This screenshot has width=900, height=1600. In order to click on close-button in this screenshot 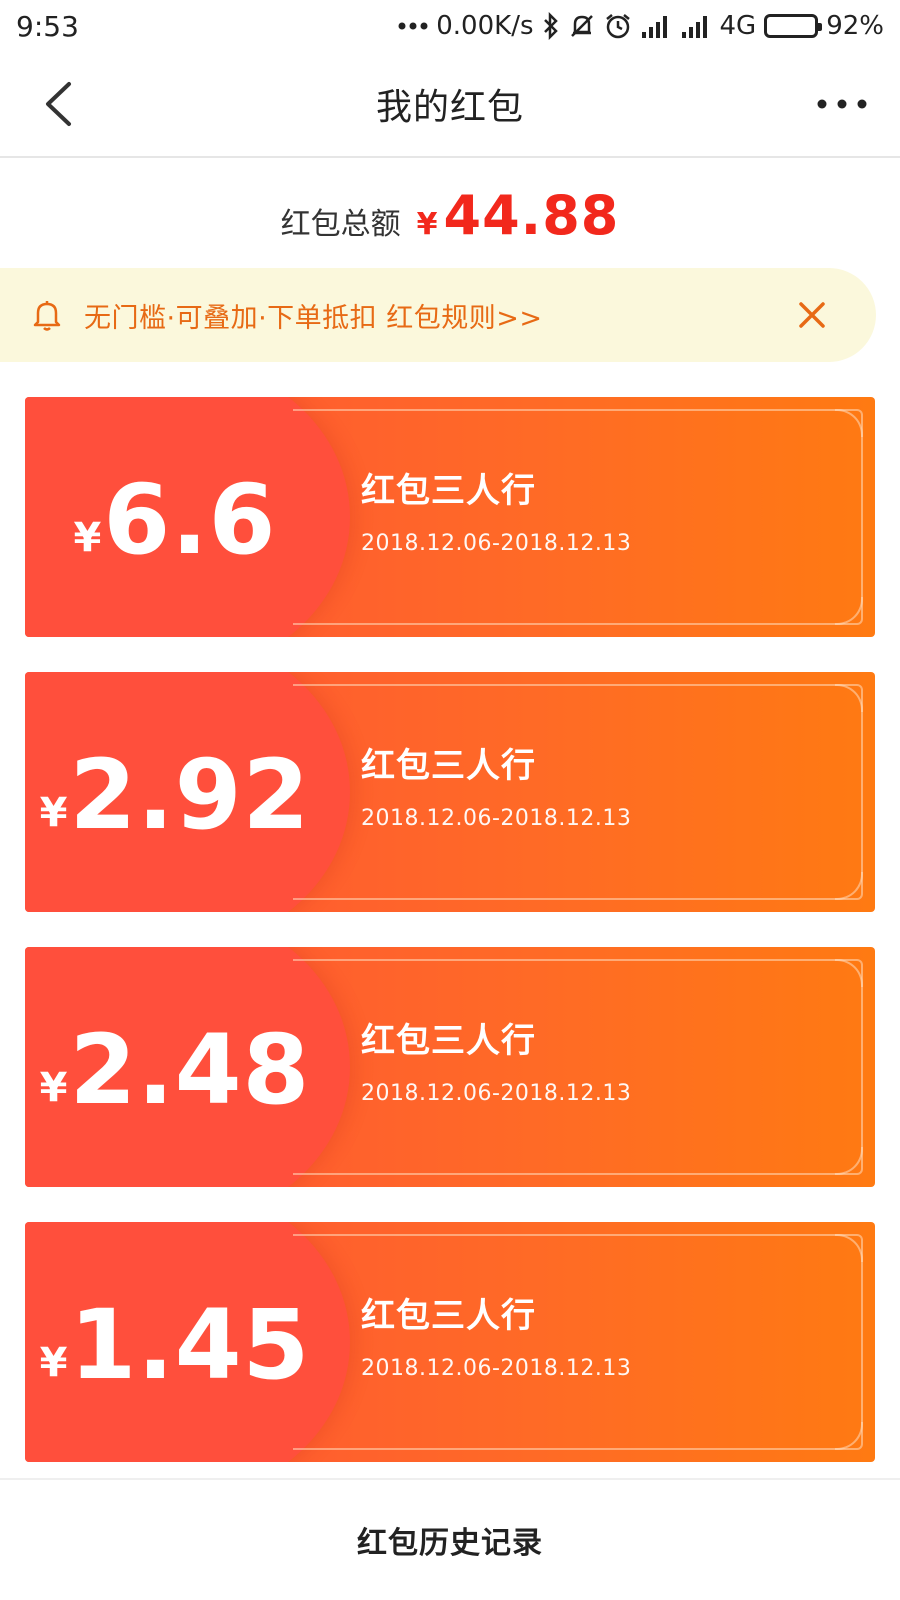, I will do `click(812, 315)`.